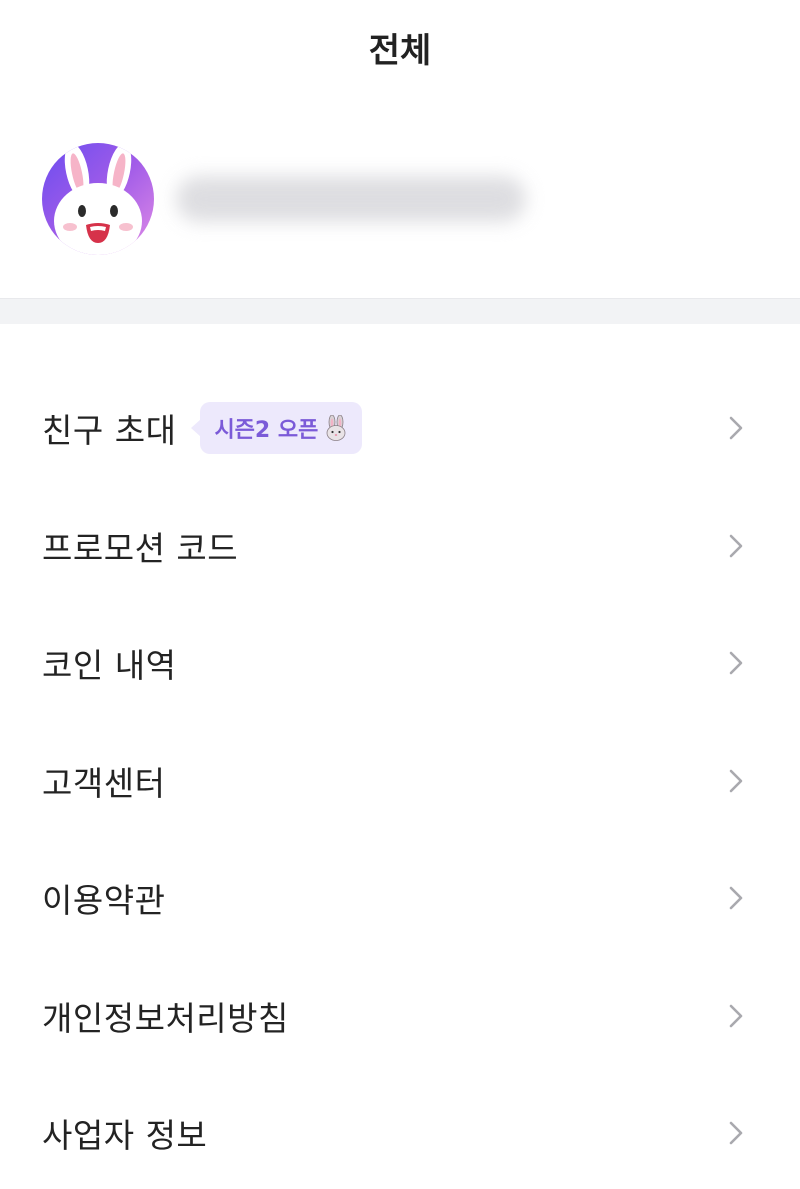 The width and height of the screenshot is (800, 1189). Describe the element at coordinates (109, 666) in the screenshot. I see `menu-item-label: 코인 내역` at that location.